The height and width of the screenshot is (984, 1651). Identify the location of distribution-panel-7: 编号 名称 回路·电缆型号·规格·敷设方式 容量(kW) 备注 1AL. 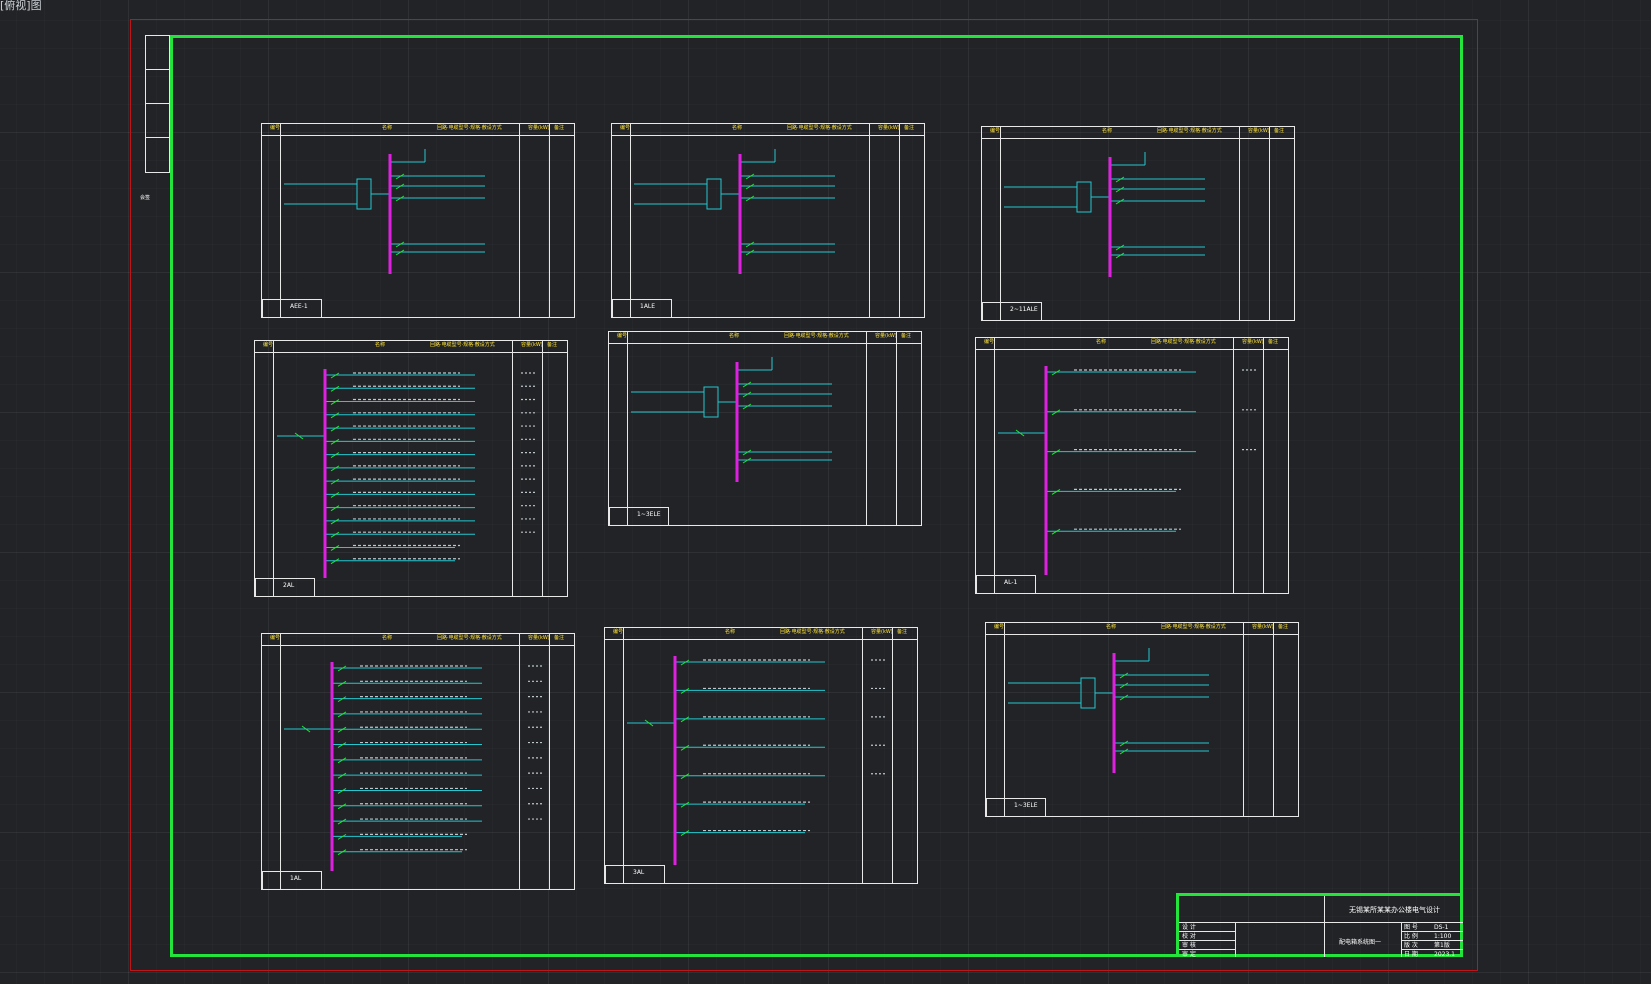
(418, 761).